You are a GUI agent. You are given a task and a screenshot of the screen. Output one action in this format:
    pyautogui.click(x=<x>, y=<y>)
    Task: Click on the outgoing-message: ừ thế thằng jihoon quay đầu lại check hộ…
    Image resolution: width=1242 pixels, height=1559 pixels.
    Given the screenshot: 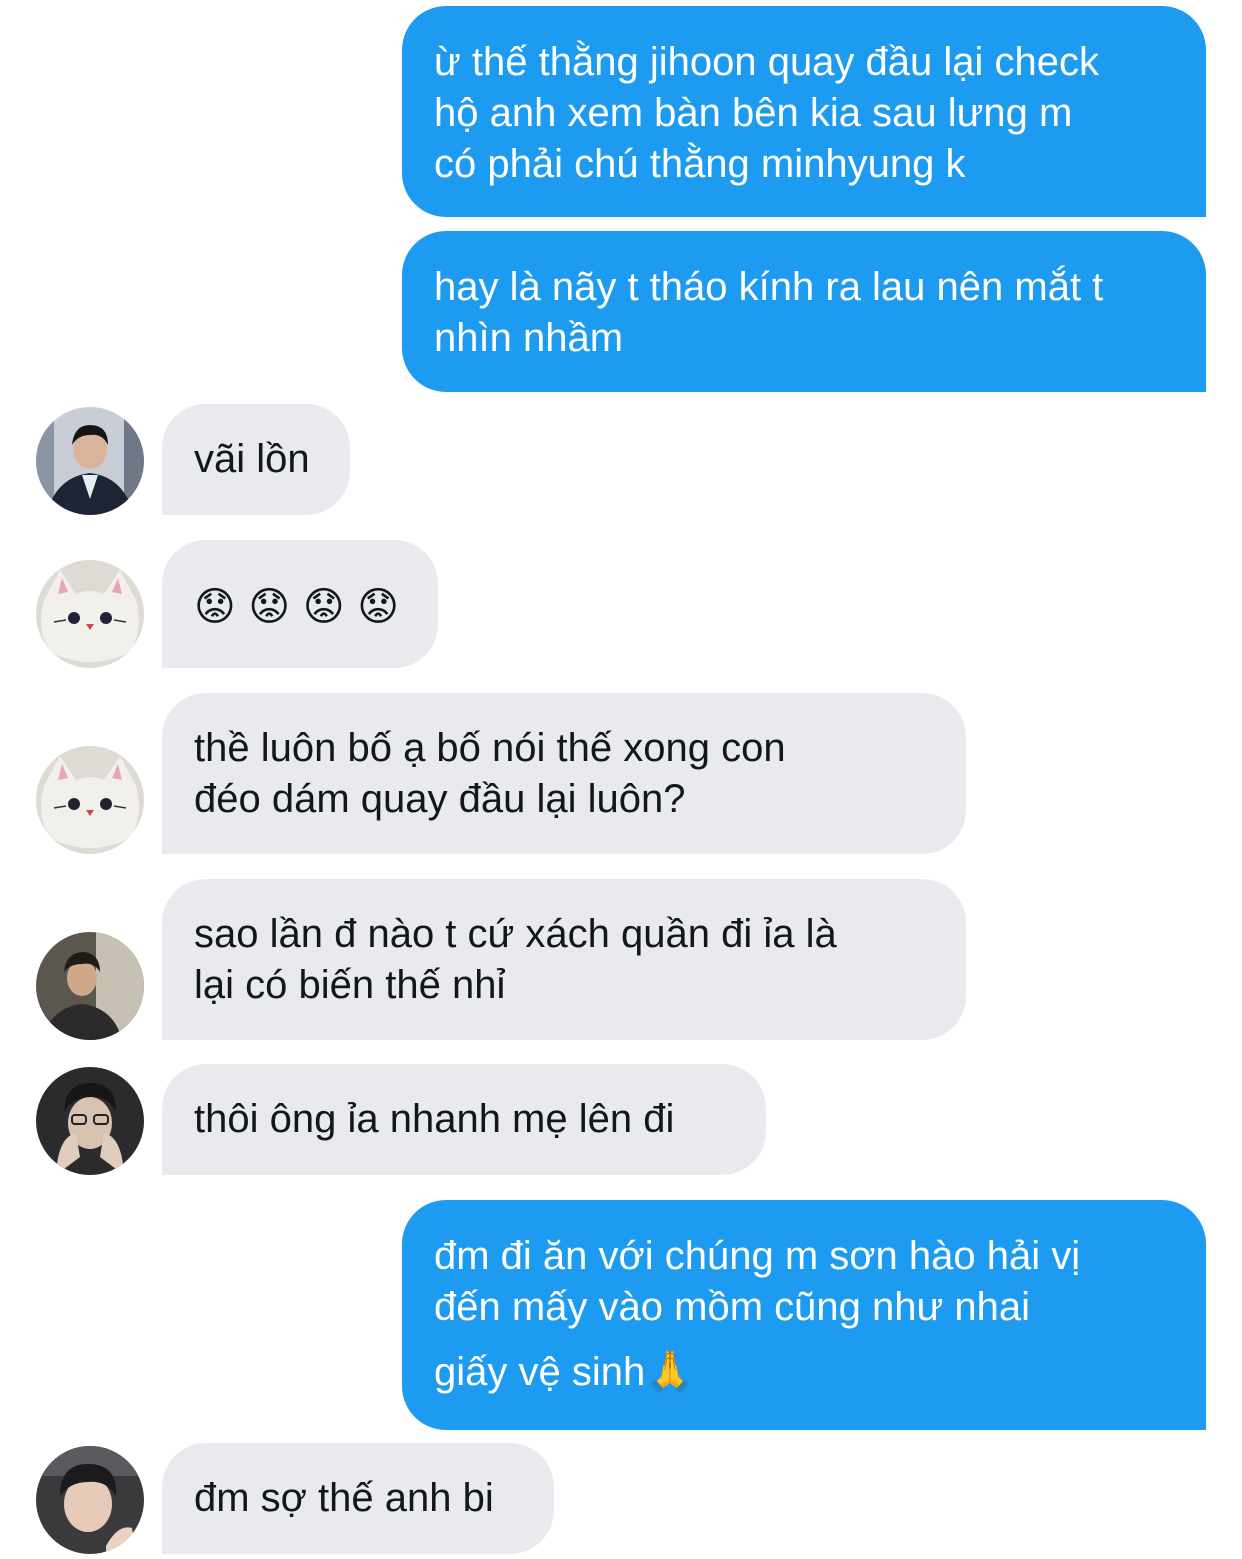 What is the action you would take?
    pyautogui.click(x=804, y=111)
    